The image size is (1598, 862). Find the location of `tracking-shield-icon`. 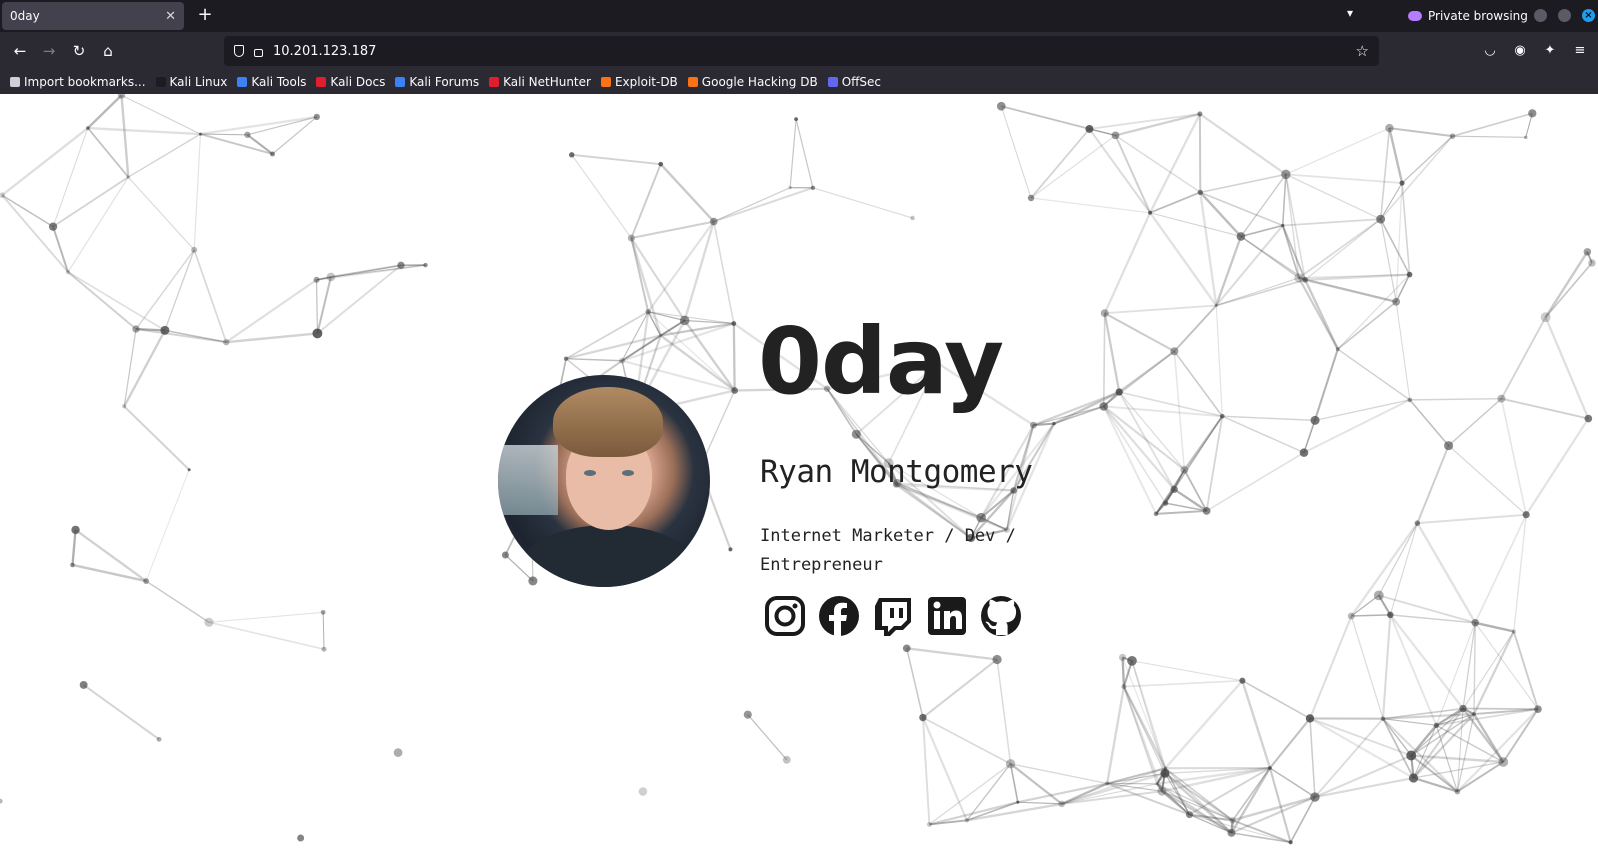

tracking-shield-icon is located at coordinates (239, 51).